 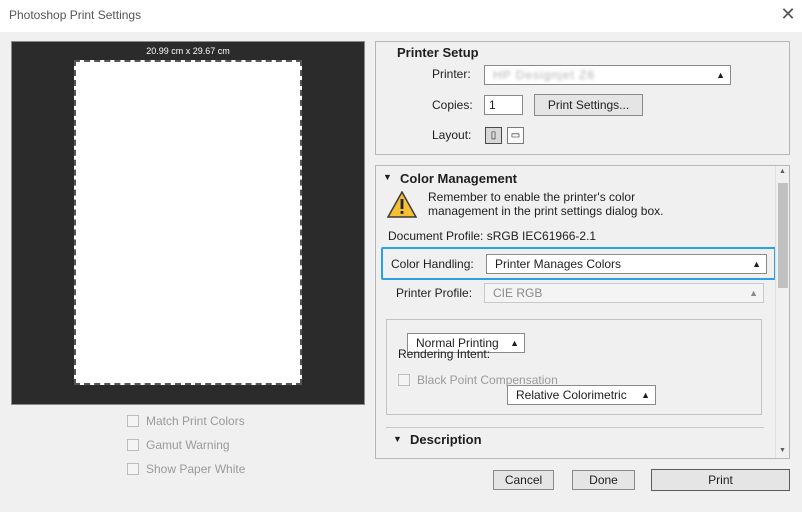 What do you see at coordinates (195, 421) in the screenshot?
I see `match-print-colors-label: Match Print Colors` at bounding box center [195, 421].